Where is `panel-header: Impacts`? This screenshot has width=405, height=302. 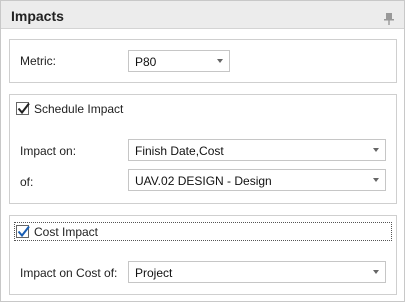 panel-header: Impacts is located at coordinates (202, 15).